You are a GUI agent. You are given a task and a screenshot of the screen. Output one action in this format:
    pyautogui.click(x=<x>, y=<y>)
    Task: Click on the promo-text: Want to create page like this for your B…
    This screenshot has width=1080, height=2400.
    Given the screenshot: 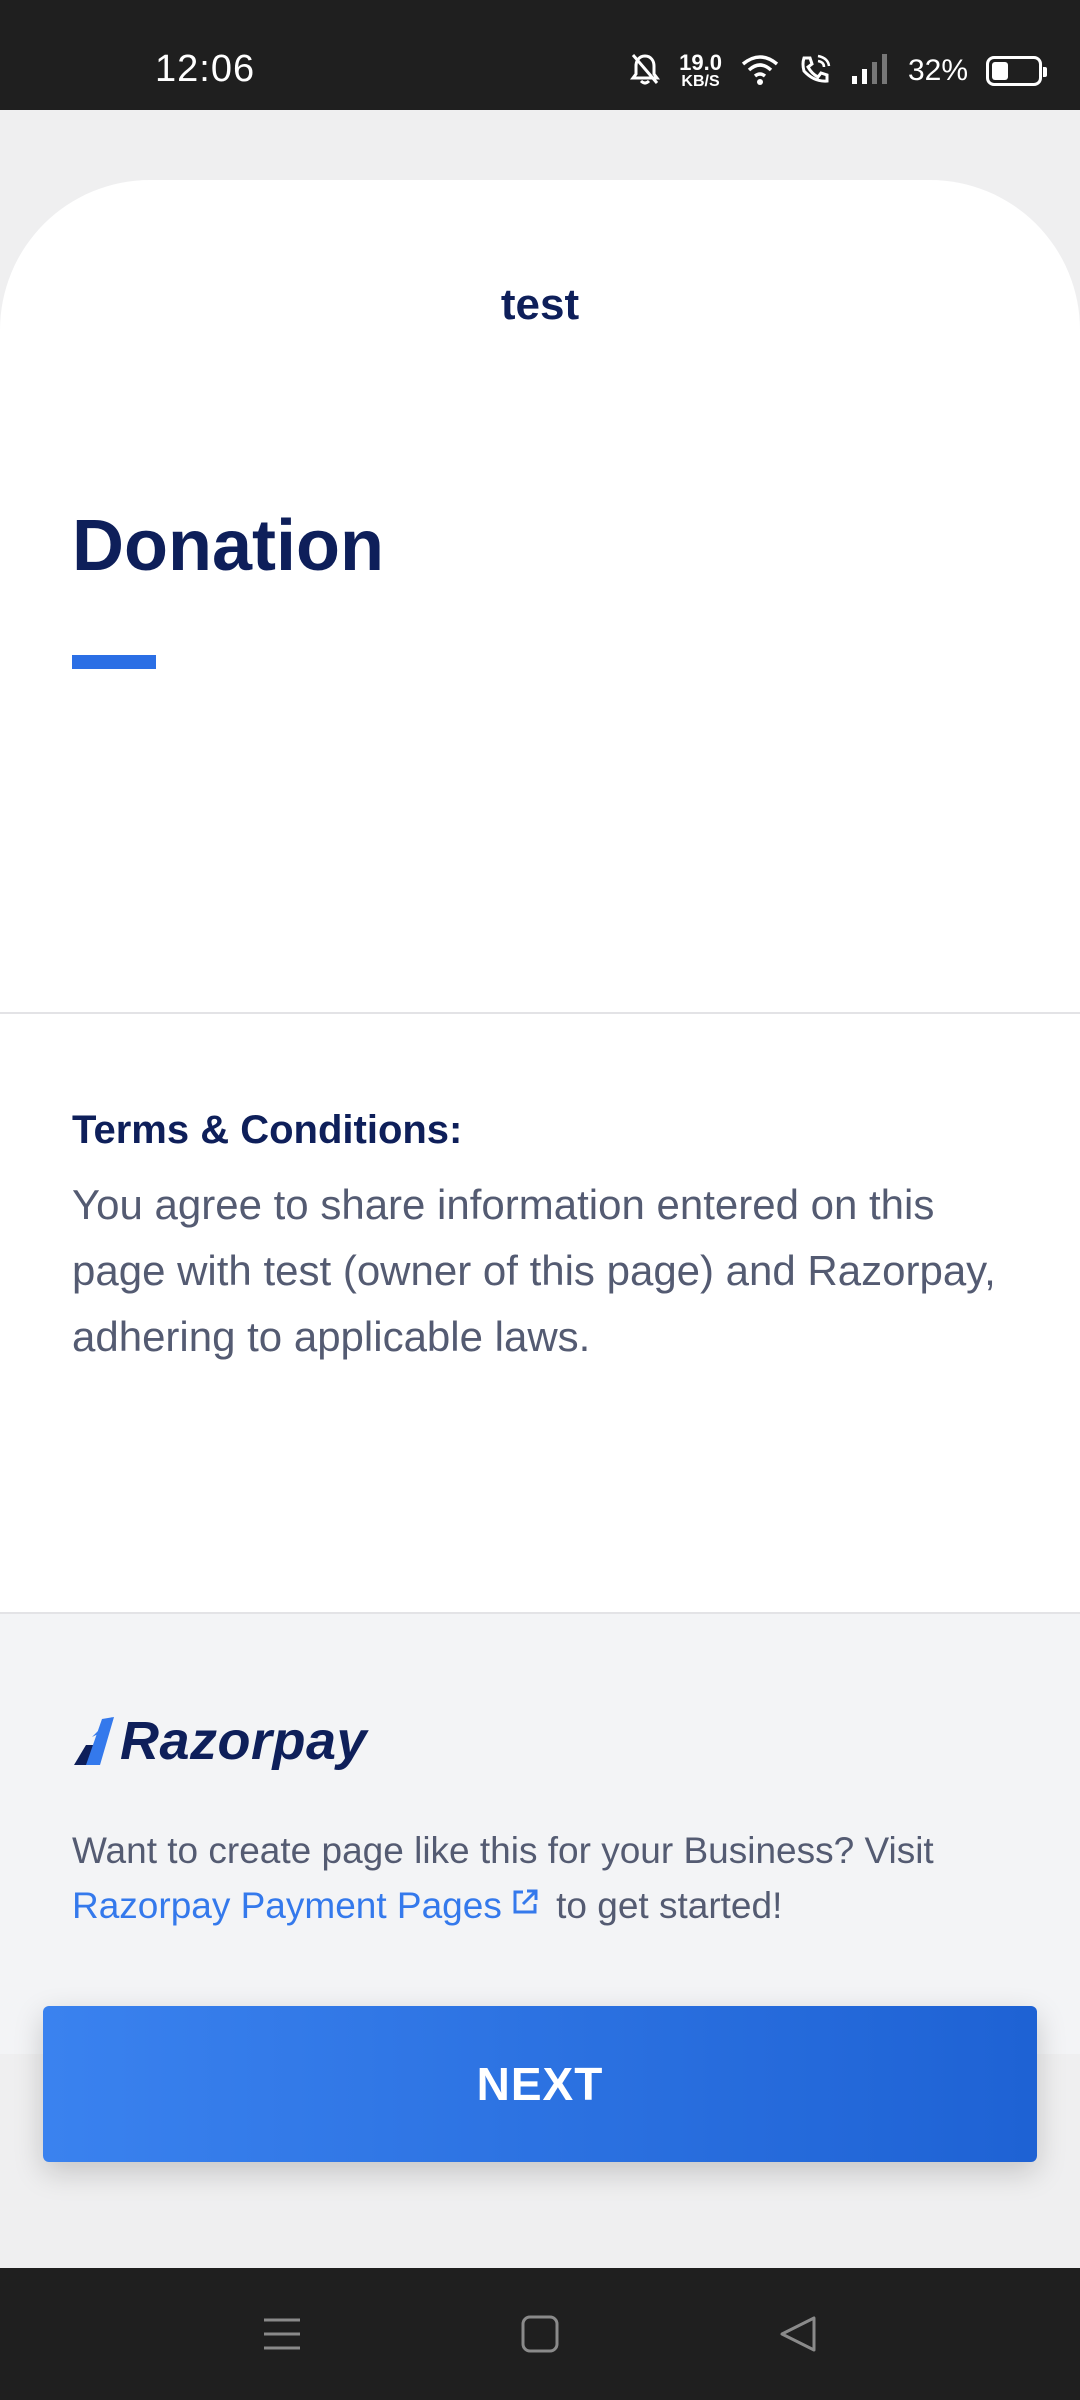 What is the action you would take?
    pyautogui.click(x=552, y=1881)
    